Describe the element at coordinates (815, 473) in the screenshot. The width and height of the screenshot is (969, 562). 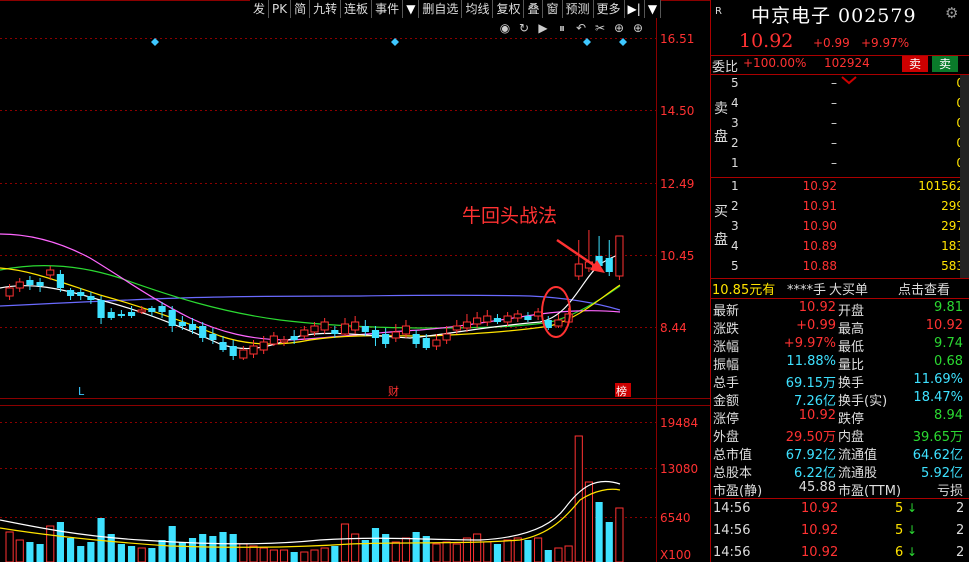
I see `stat-value: 6.22亿` at that location.